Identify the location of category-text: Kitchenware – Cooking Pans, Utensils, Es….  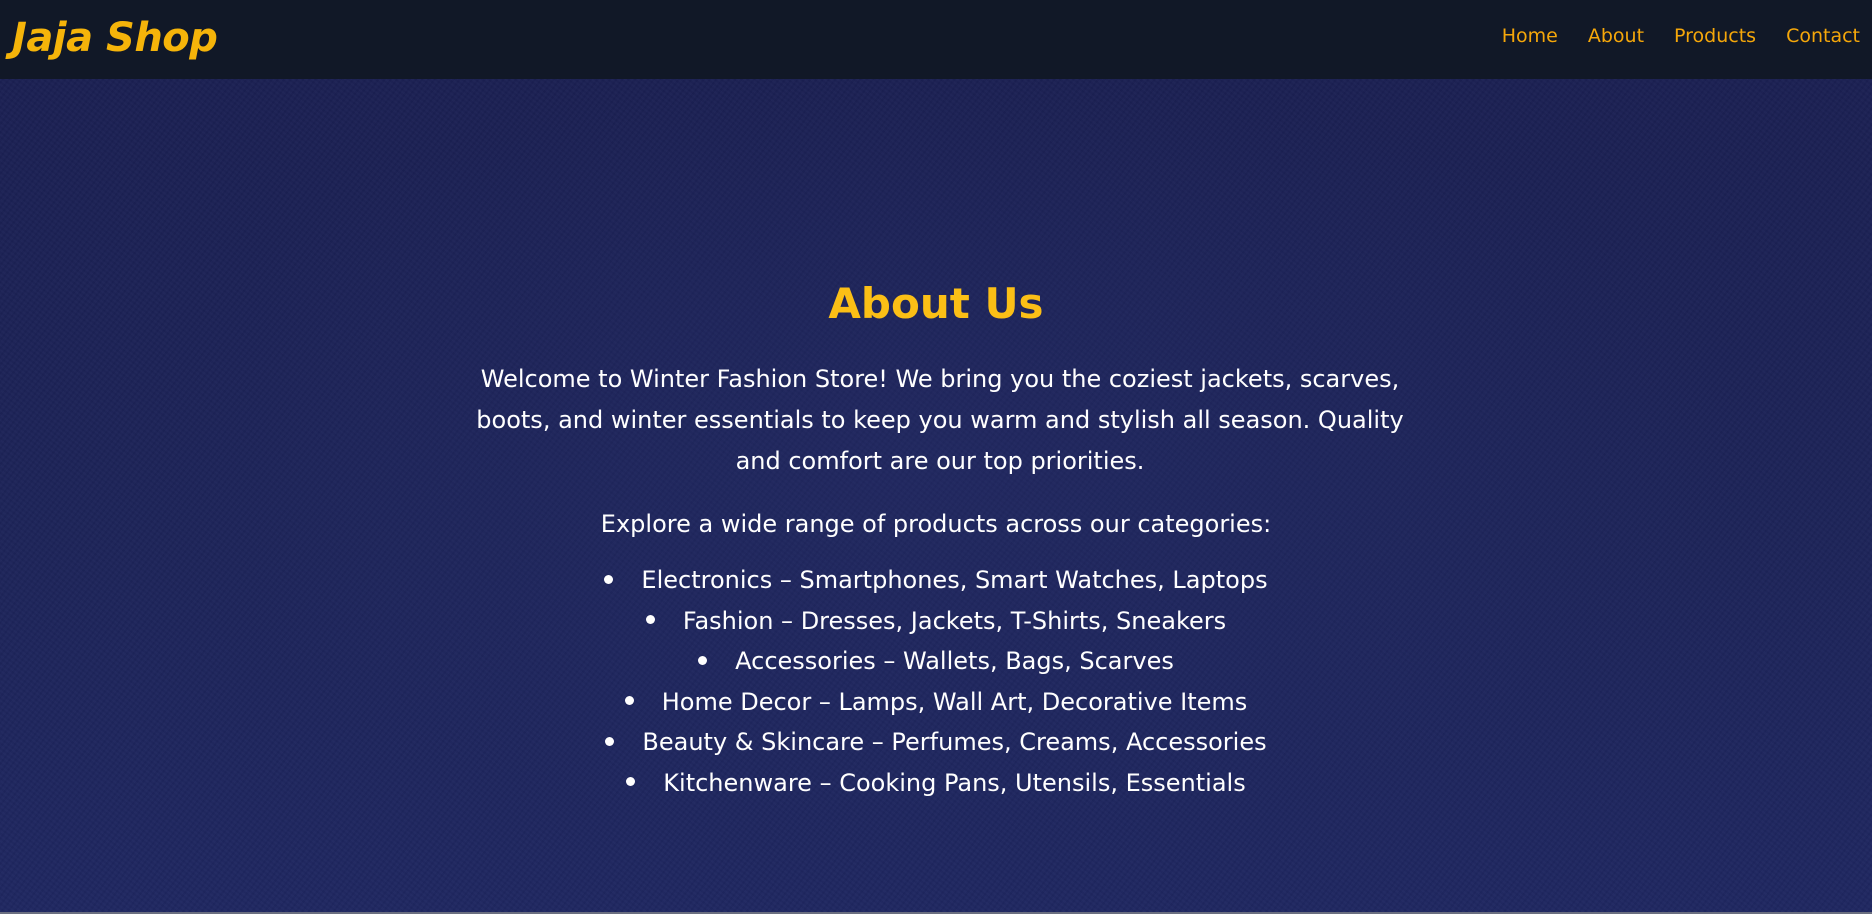
(954, 782).